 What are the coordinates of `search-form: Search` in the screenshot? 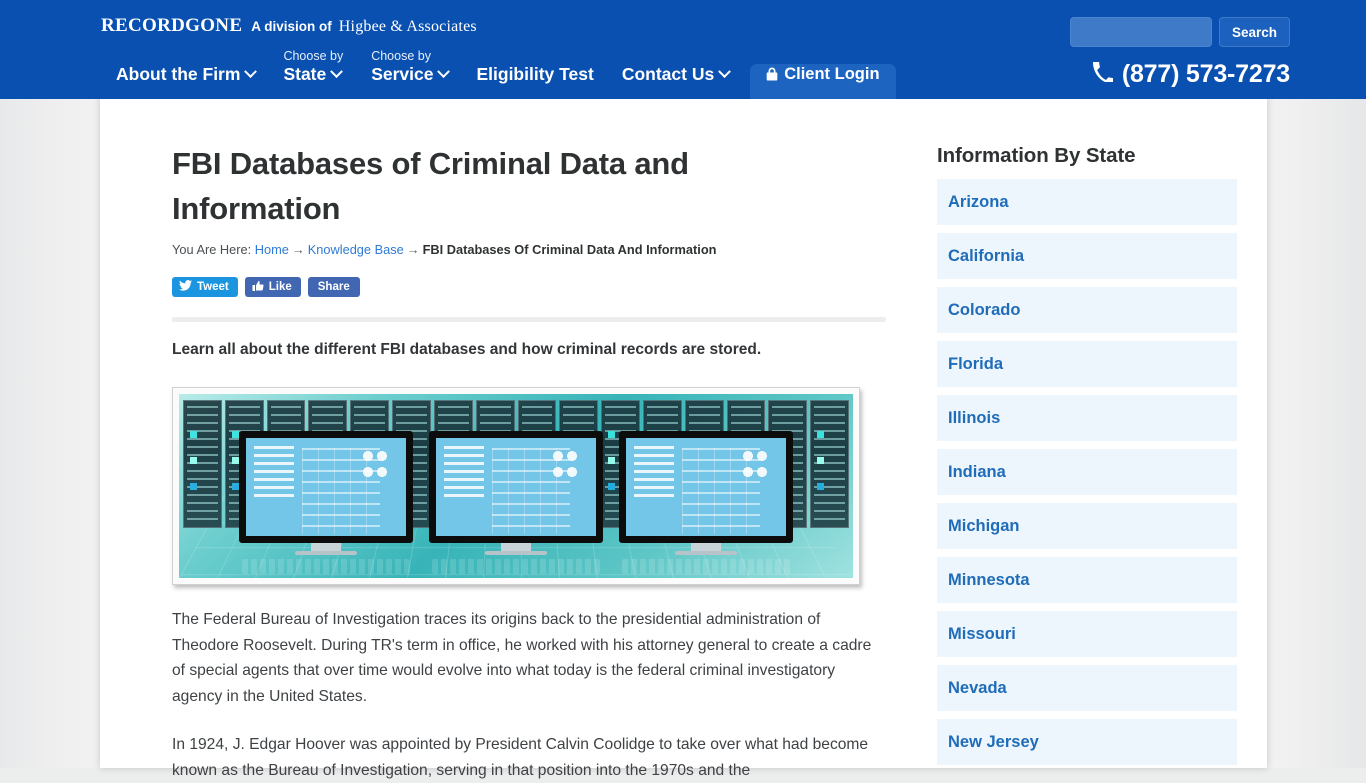 It's located at (1179, 32).